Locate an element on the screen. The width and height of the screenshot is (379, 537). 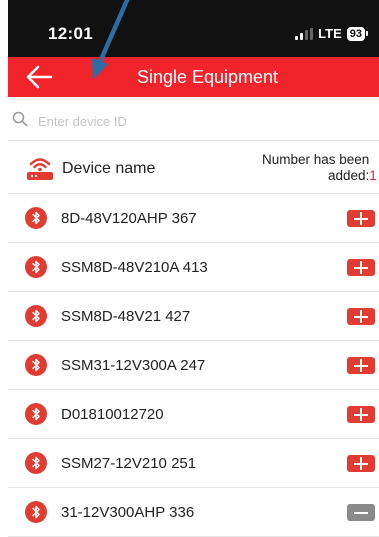
network-type: LTE is located at coordinates (330, 33).